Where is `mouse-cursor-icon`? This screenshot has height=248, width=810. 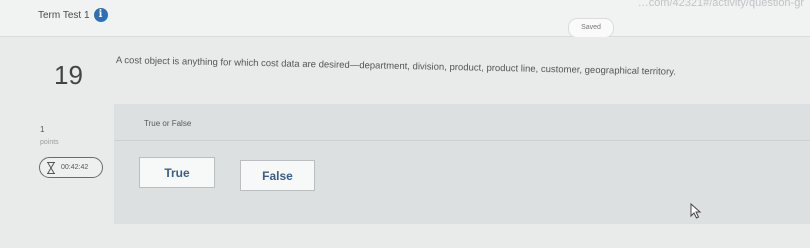
mouse-cursor-icon is located at coordinates (696, 211).